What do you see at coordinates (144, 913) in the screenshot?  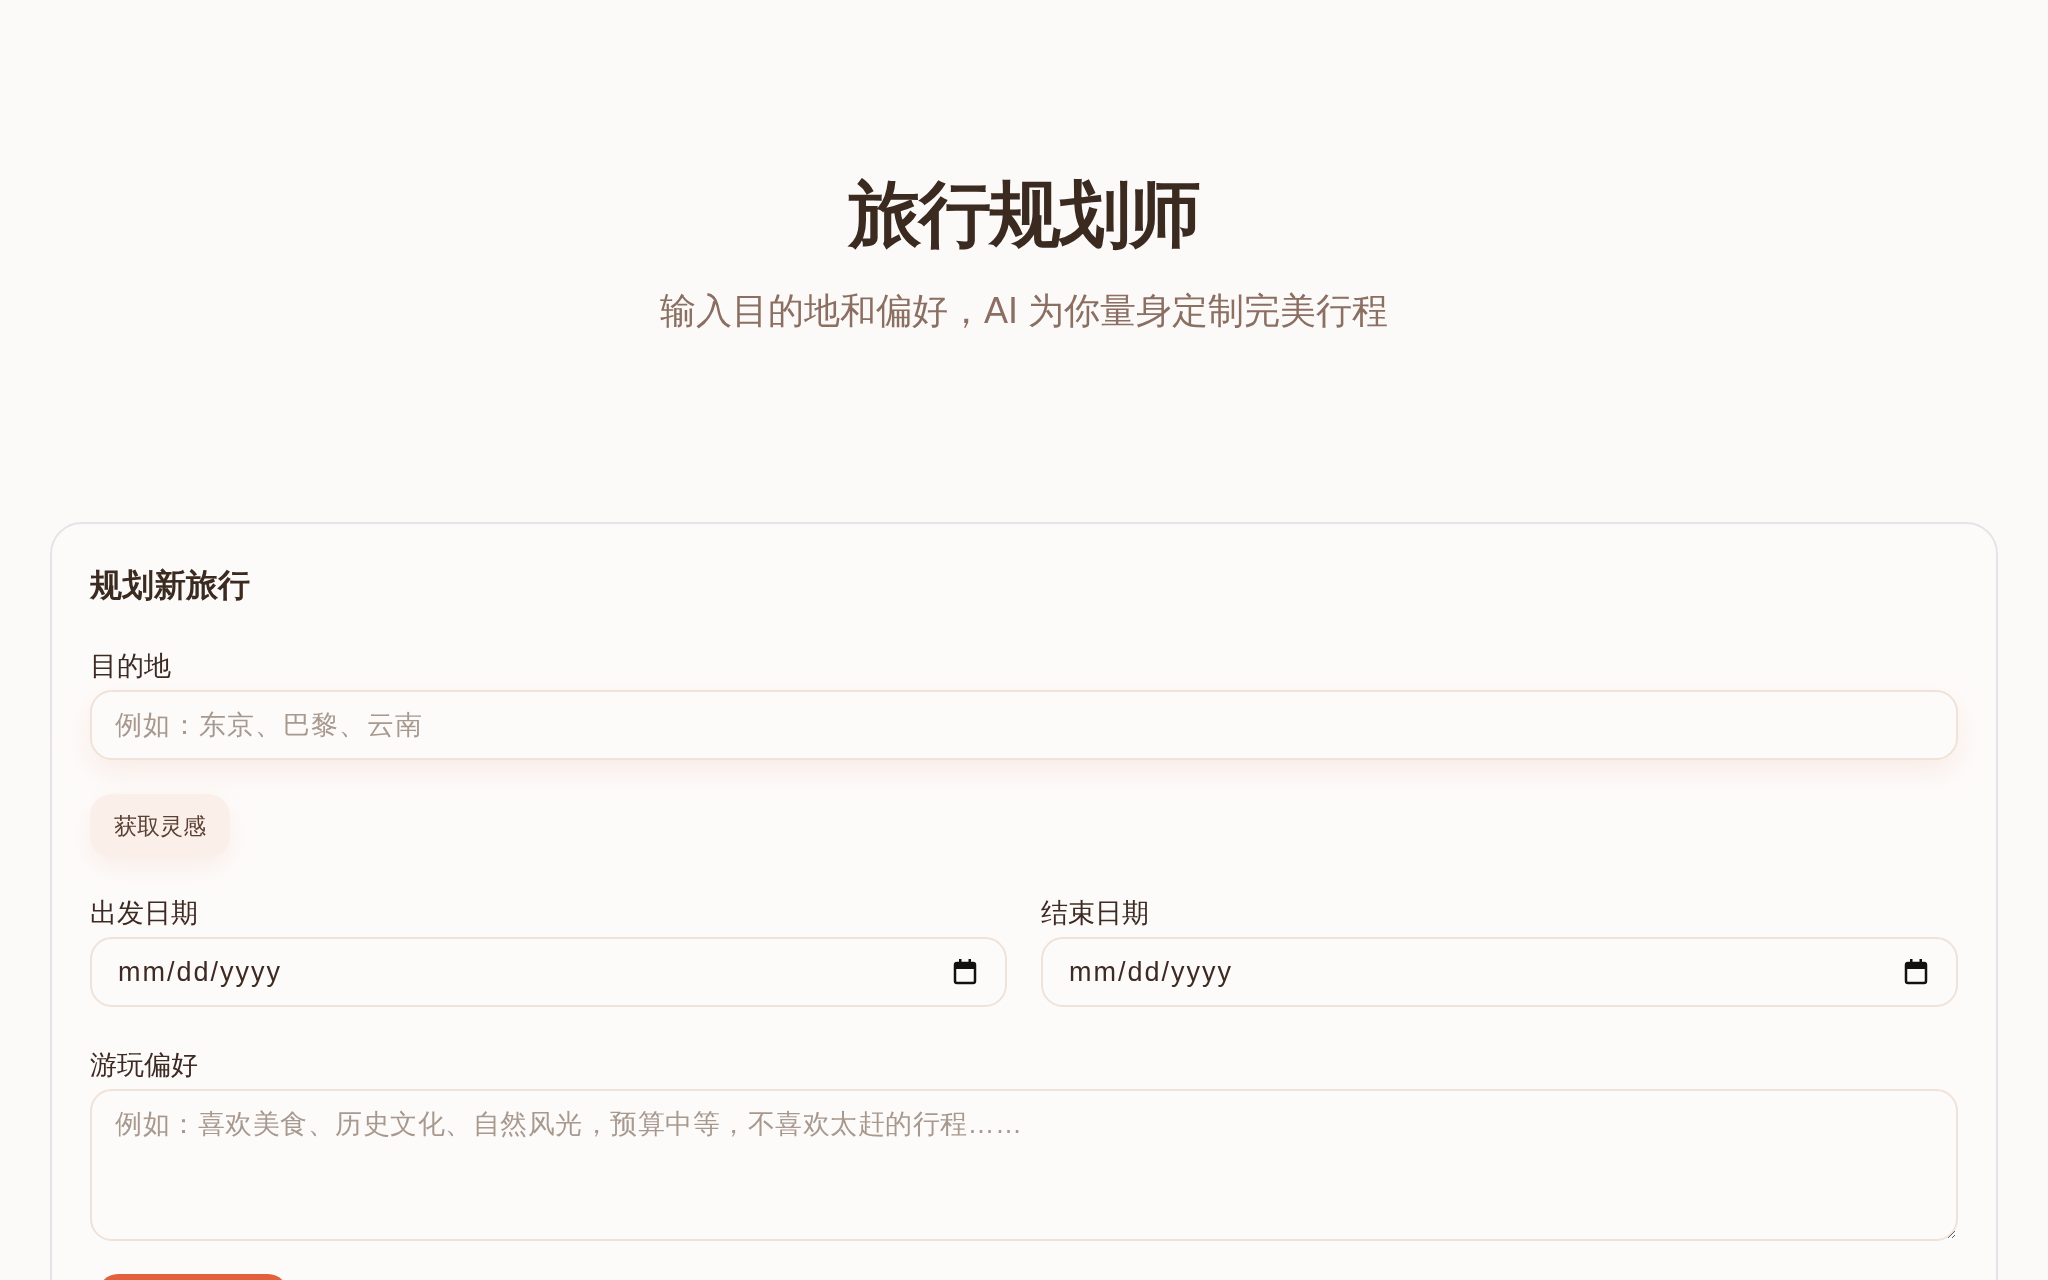 I see `field-label: 出发日期` at bounding box center [144, 913].